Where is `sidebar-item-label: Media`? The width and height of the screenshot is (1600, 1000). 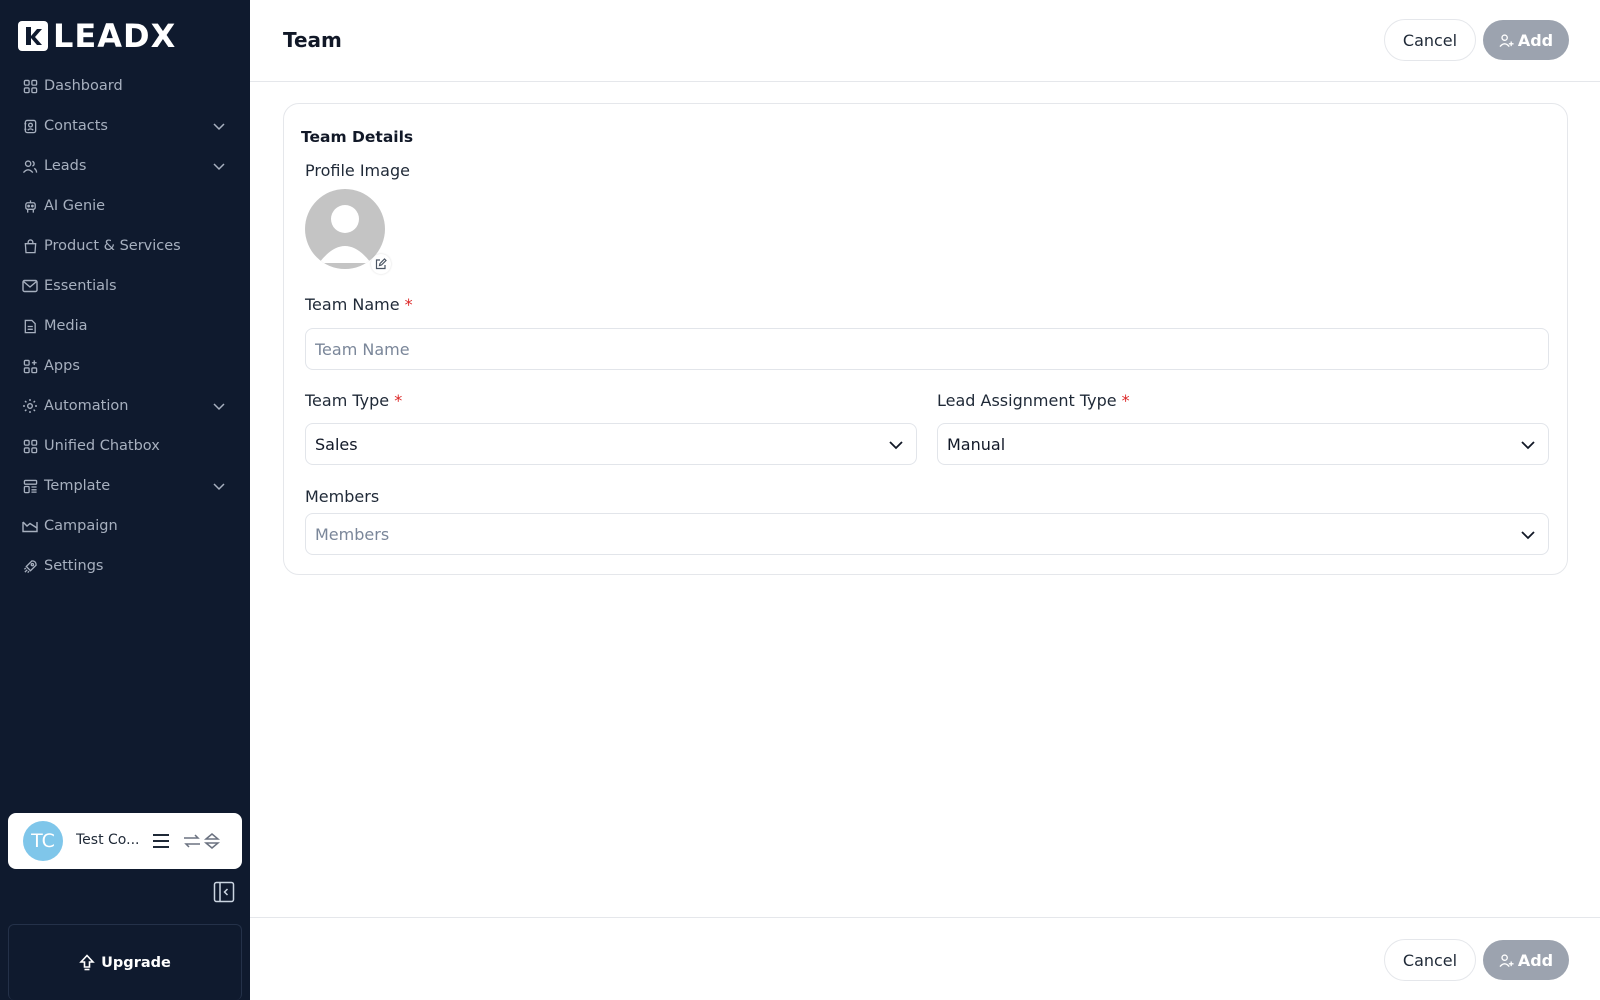 sidebar-item-label: Media is located at coordinates (66, 326).